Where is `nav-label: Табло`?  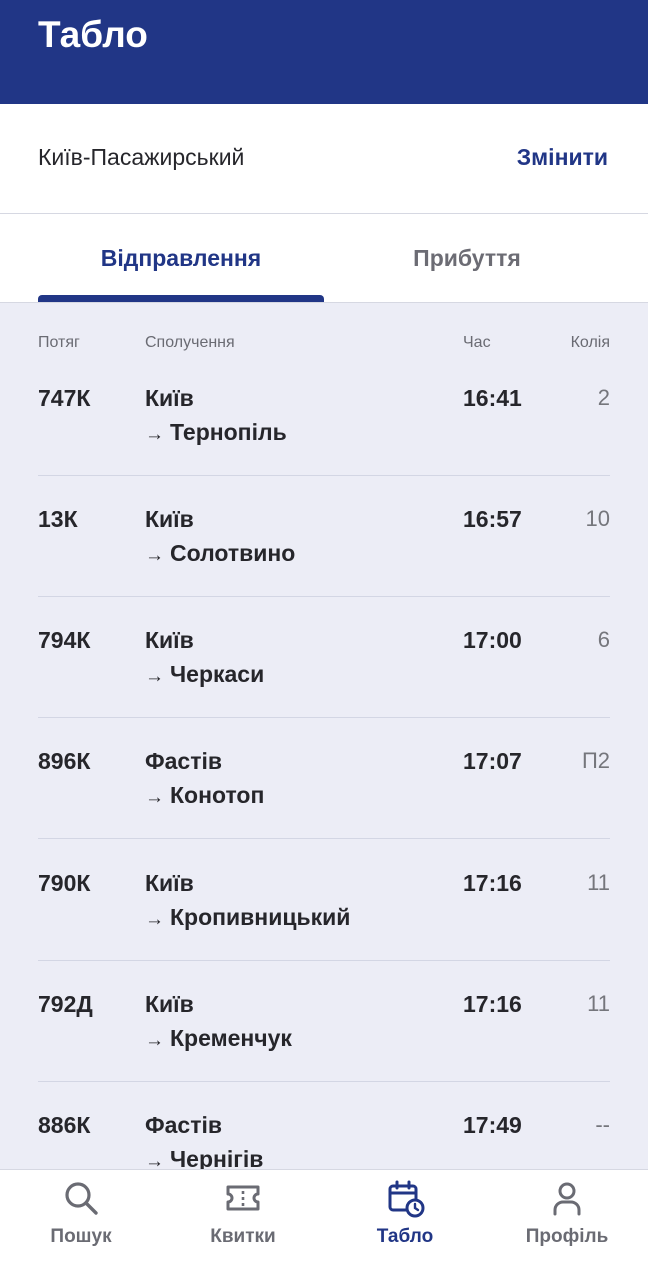 nav-label: Табло is located at coordinates (405, 1236).